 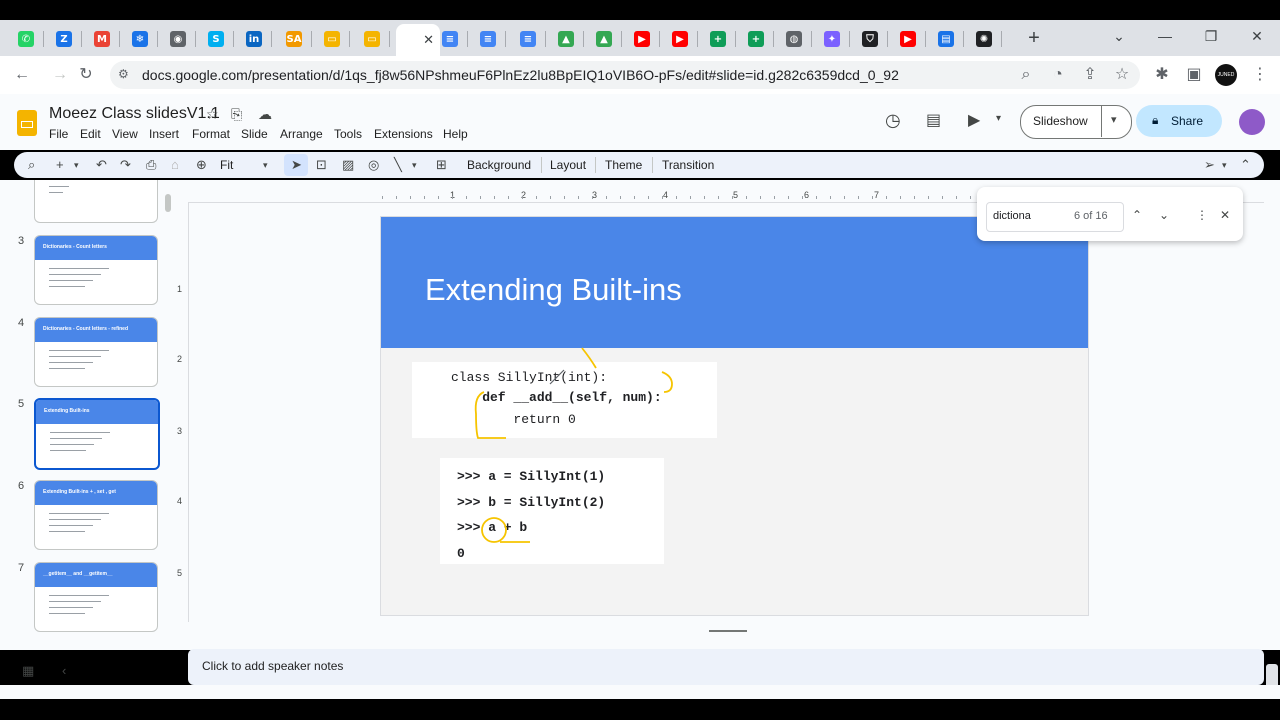 I want to click on browser-tab: ◉, so click(x=178, y=39).